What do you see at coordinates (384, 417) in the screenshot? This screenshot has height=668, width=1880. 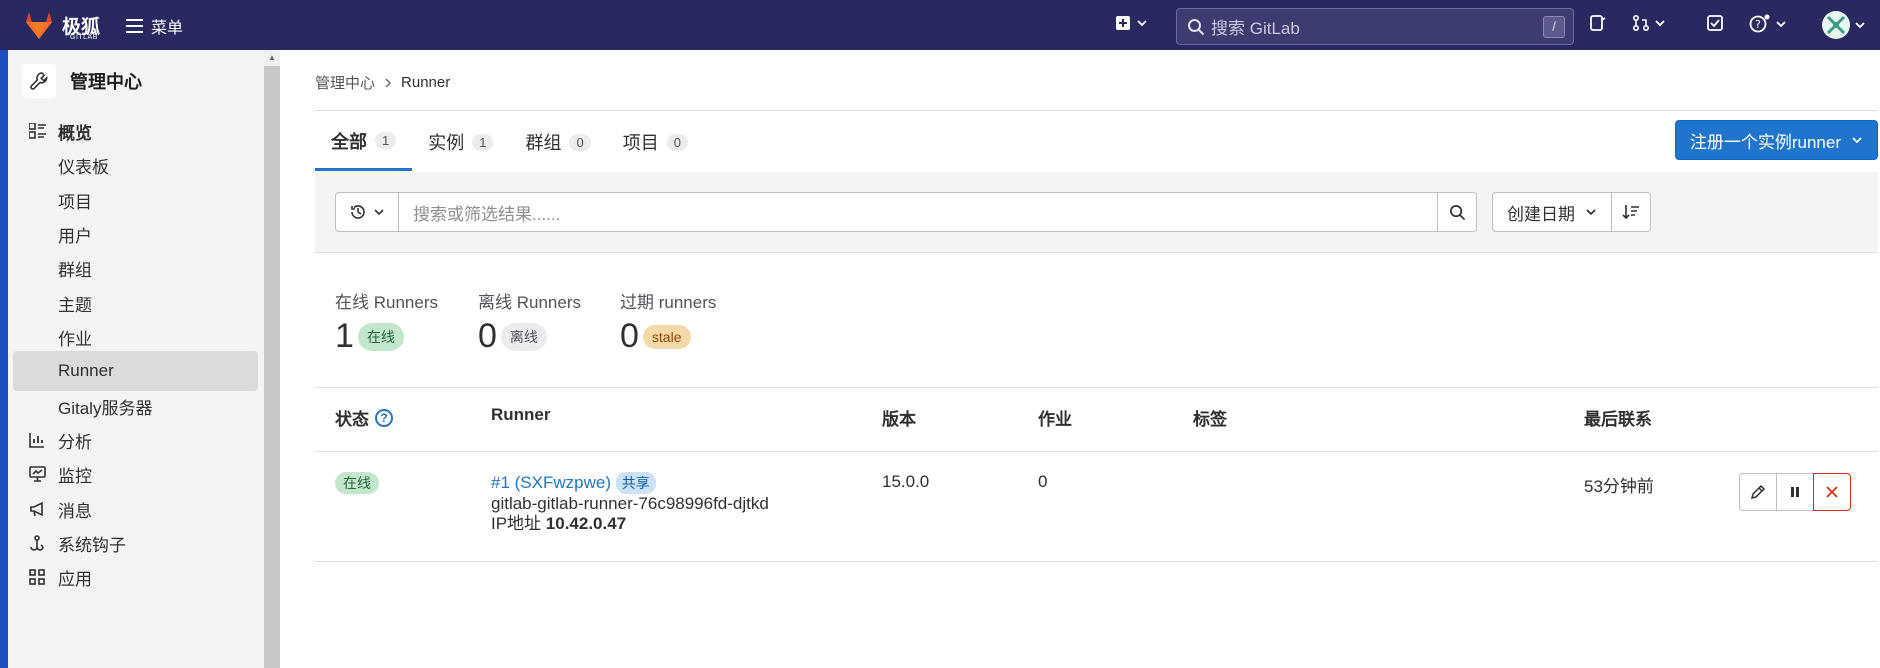 I see `help-icon: ?` at bounding box center [384, 417].